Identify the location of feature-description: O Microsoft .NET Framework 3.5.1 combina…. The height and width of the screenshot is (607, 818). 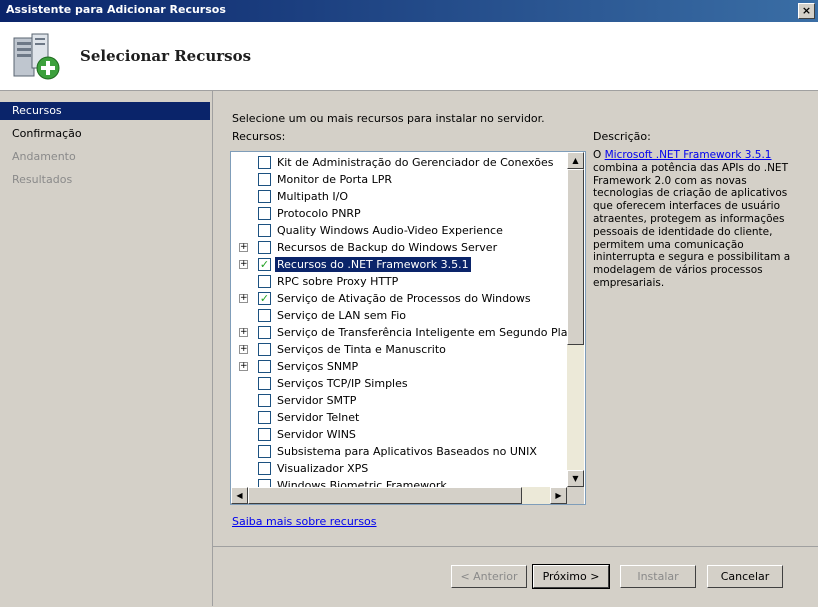
(695, 219).